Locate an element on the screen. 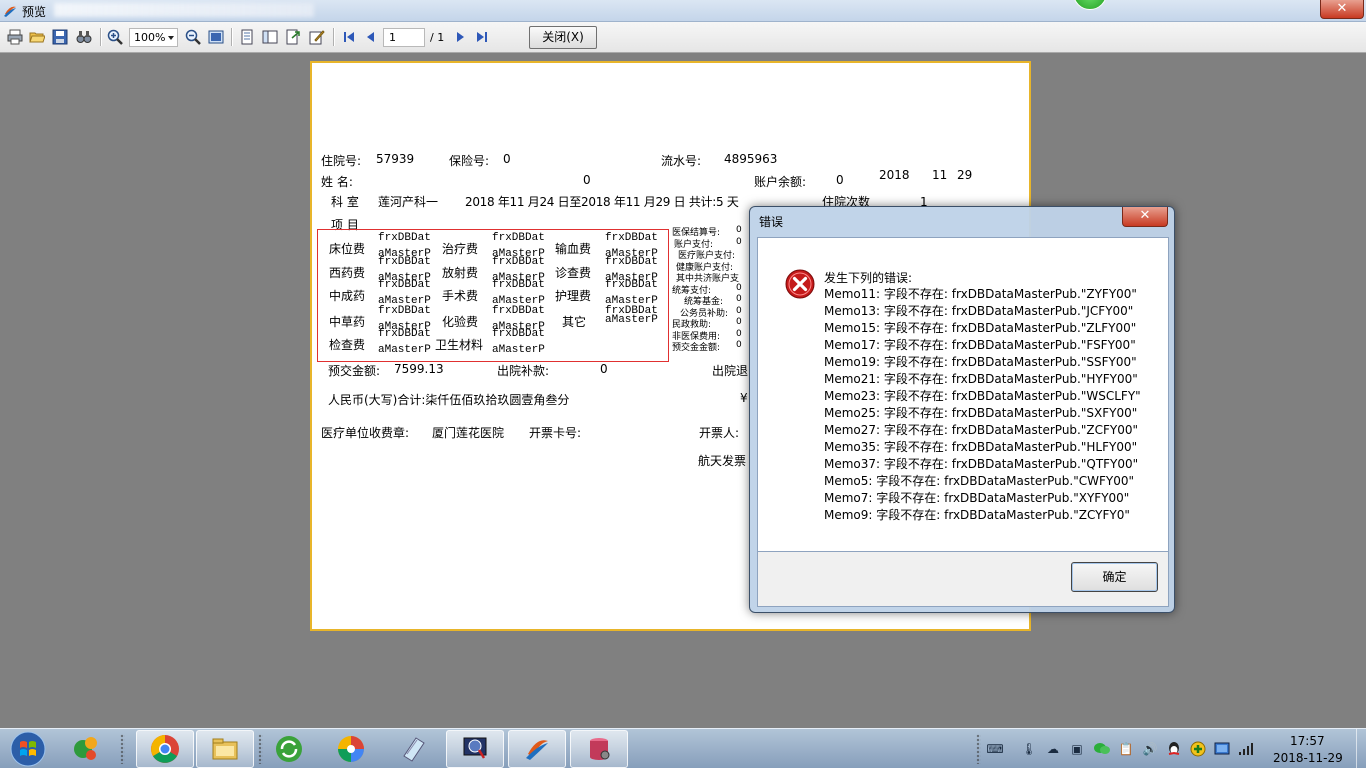 The width and height of the screenshot is (1366, 768). find-icon is located at coordinates (84, 37).